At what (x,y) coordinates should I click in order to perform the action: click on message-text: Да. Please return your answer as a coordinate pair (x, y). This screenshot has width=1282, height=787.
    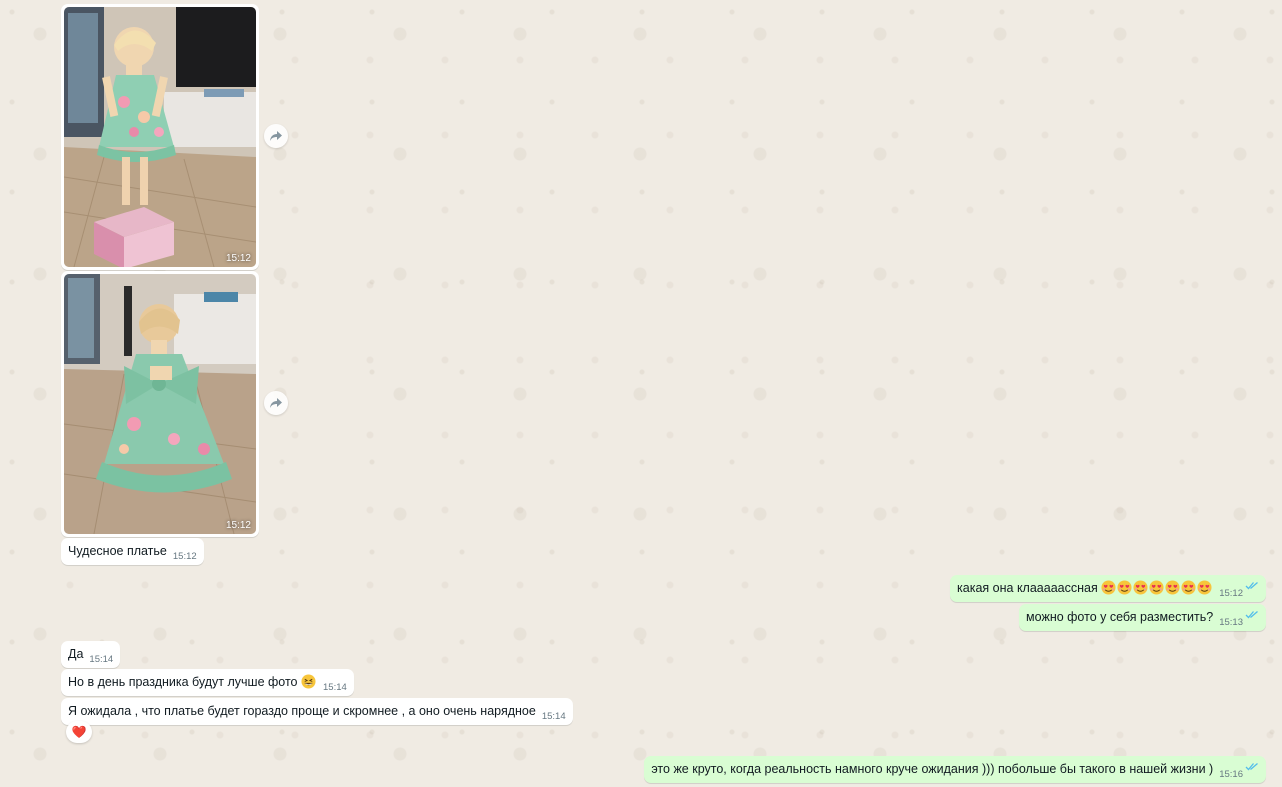
    Looking at the image, I should click on (76, 654).